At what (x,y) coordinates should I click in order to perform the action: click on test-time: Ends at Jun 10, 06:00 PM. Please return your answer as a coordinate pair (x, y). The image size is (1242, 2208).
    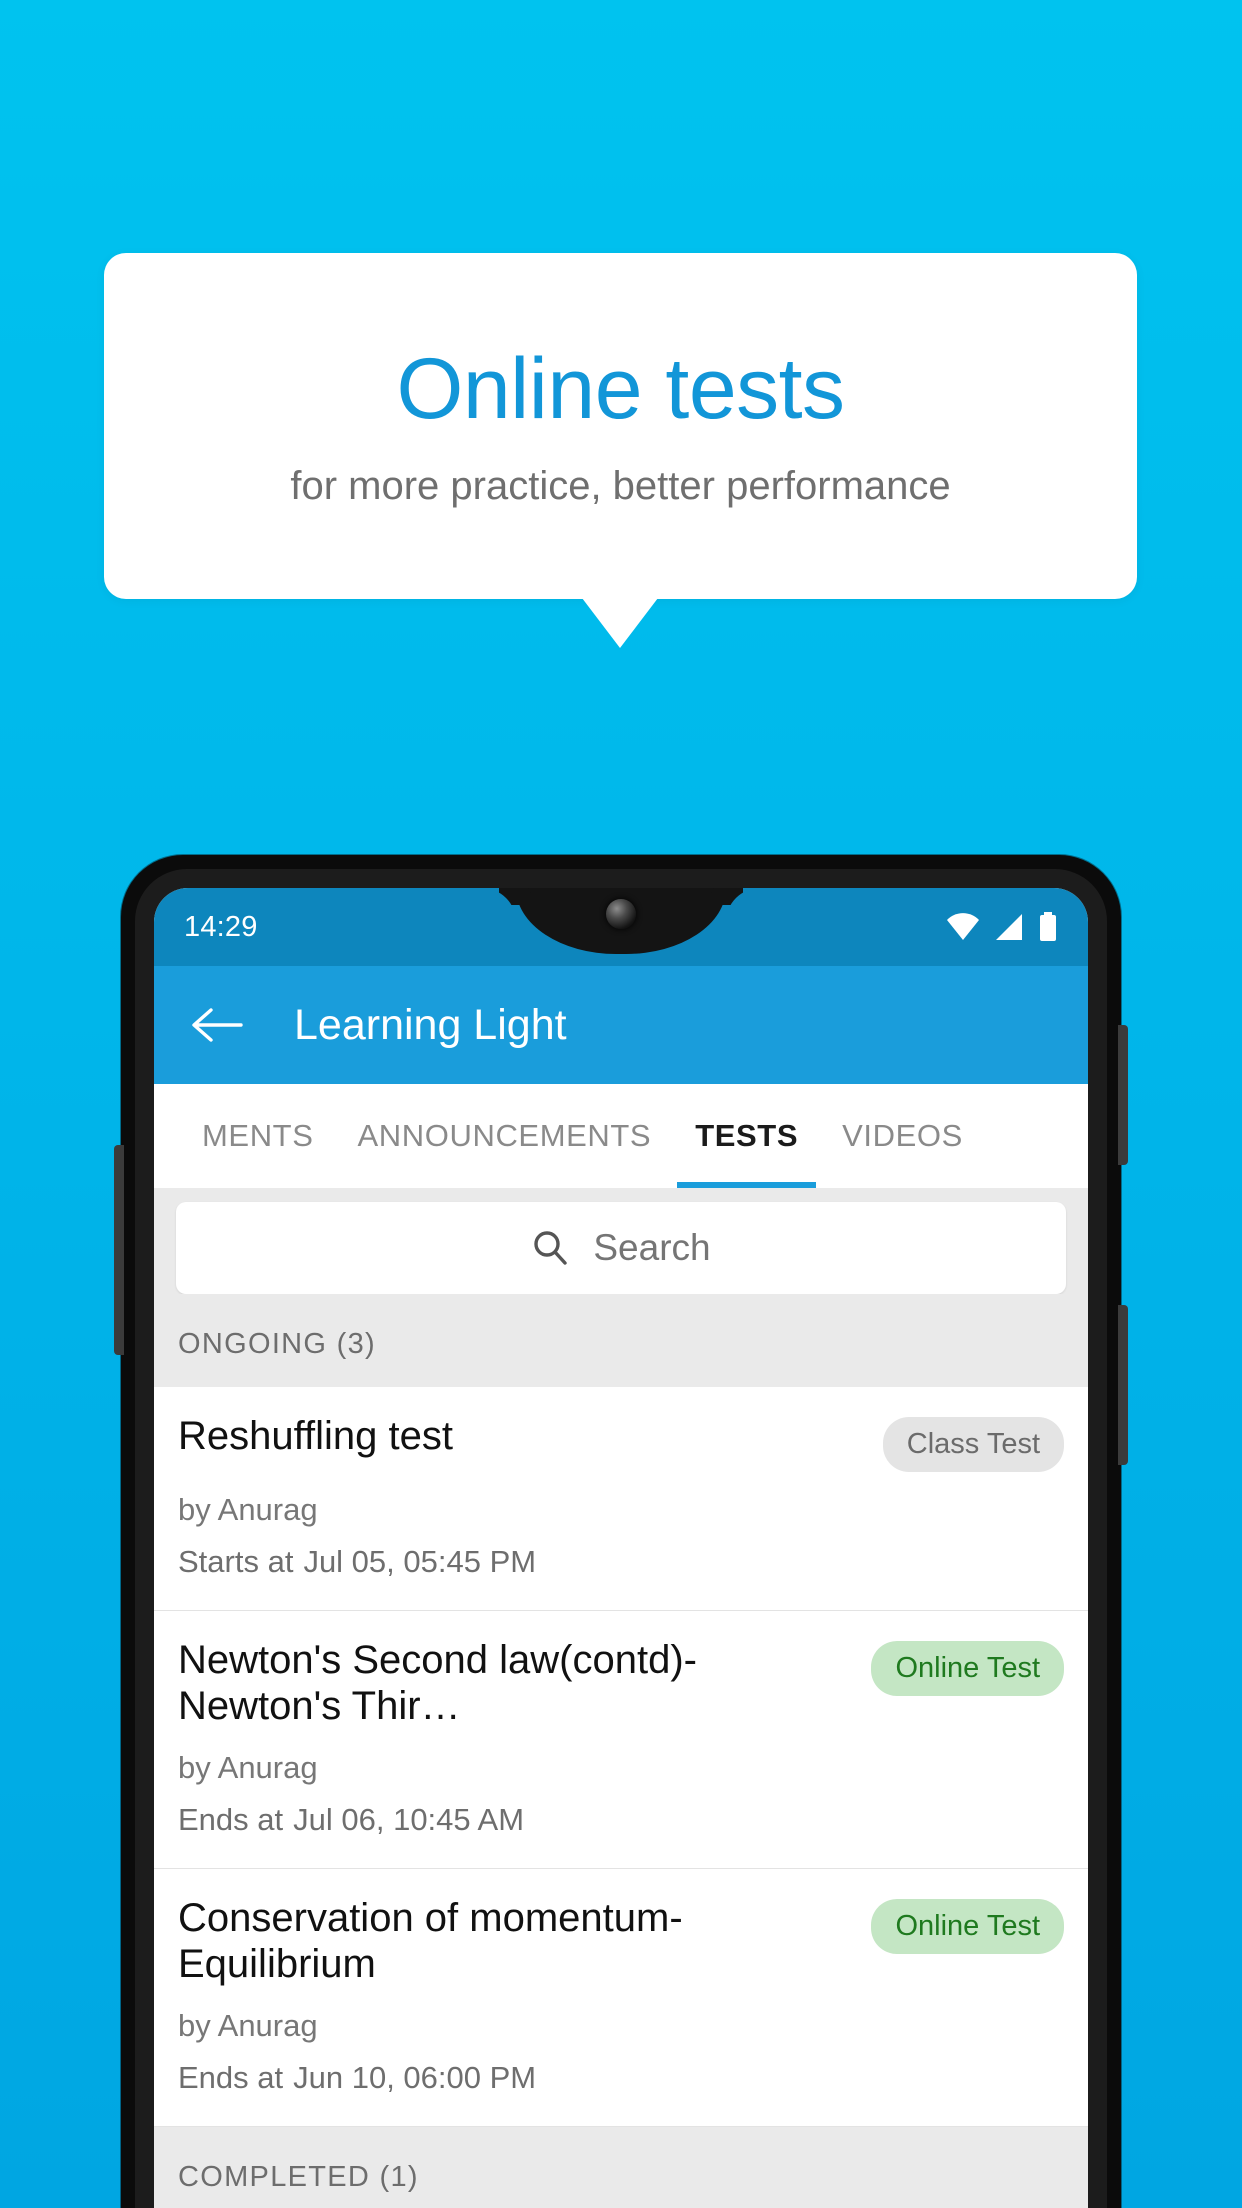
    Looking at the image, I should click on (621, 2078).